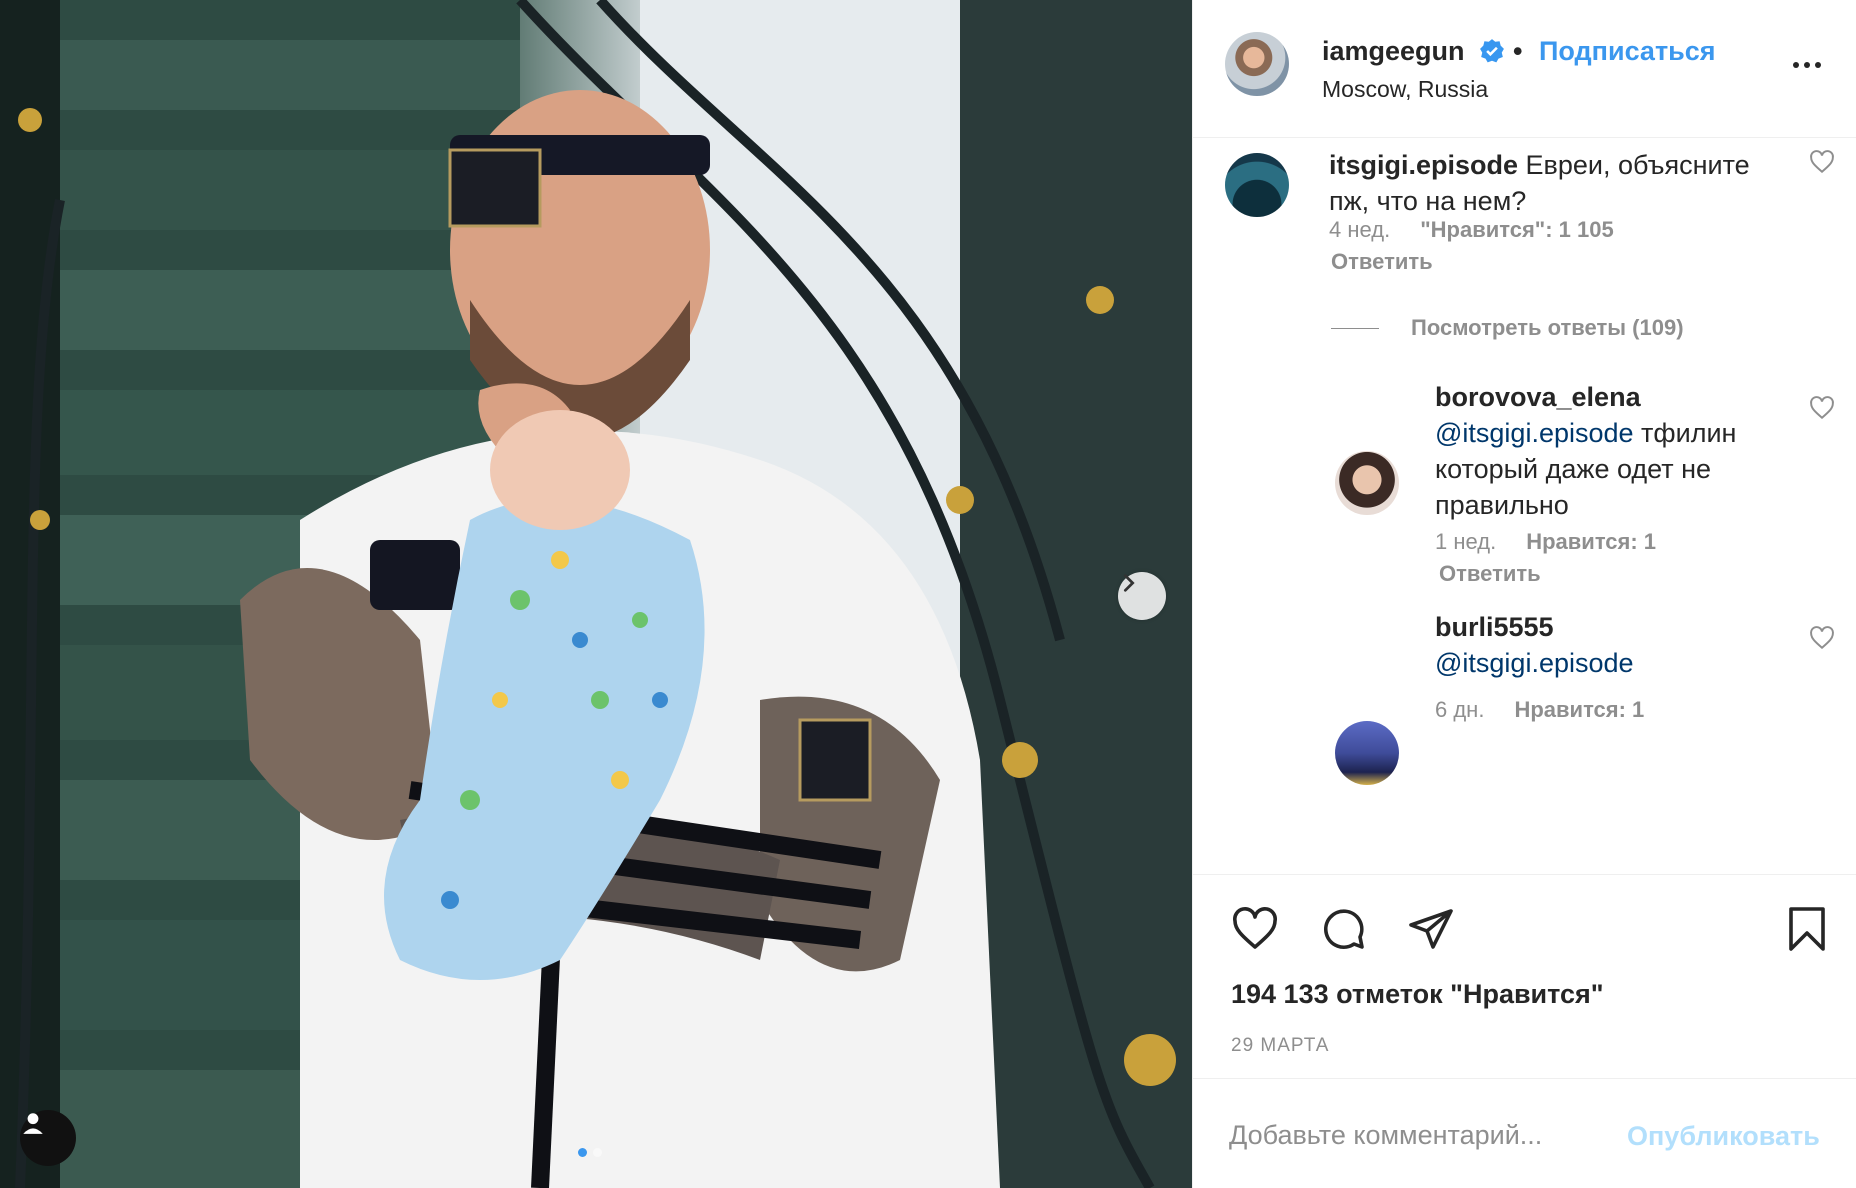  What do you see at coordinates (1538, 397) in the screenshot?
I see `comment-username: borovova_elena` at bounding box center [1538, 397].